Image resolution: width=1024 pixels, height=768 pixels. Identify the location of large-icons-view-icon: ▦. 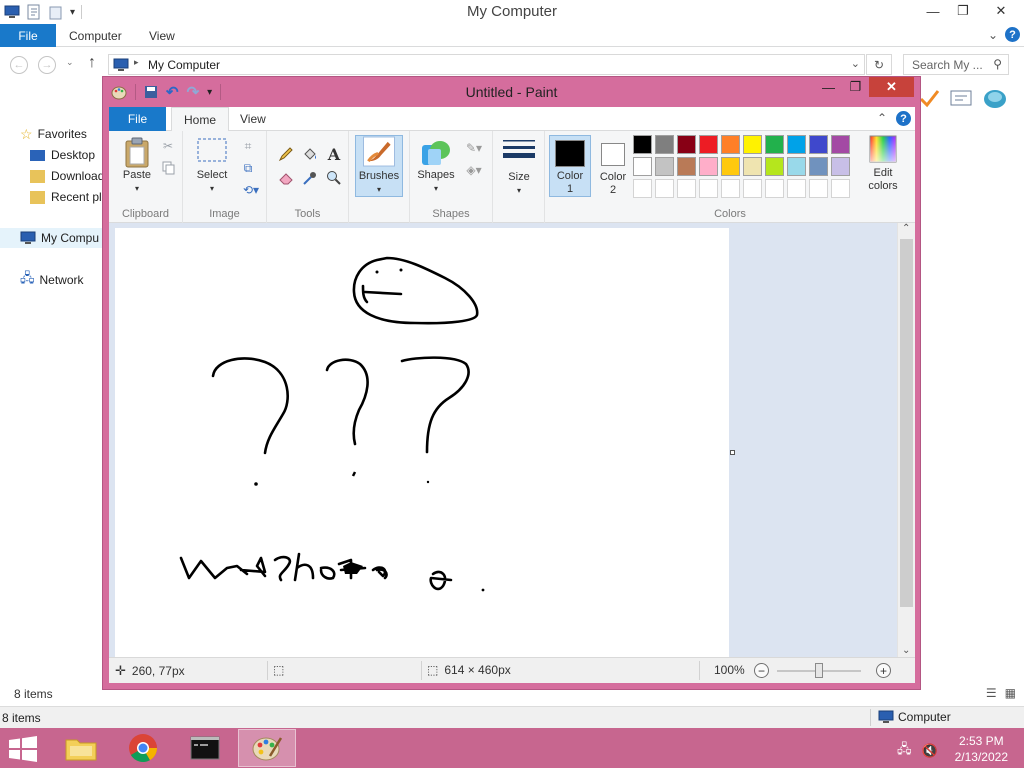
(1010, 693).